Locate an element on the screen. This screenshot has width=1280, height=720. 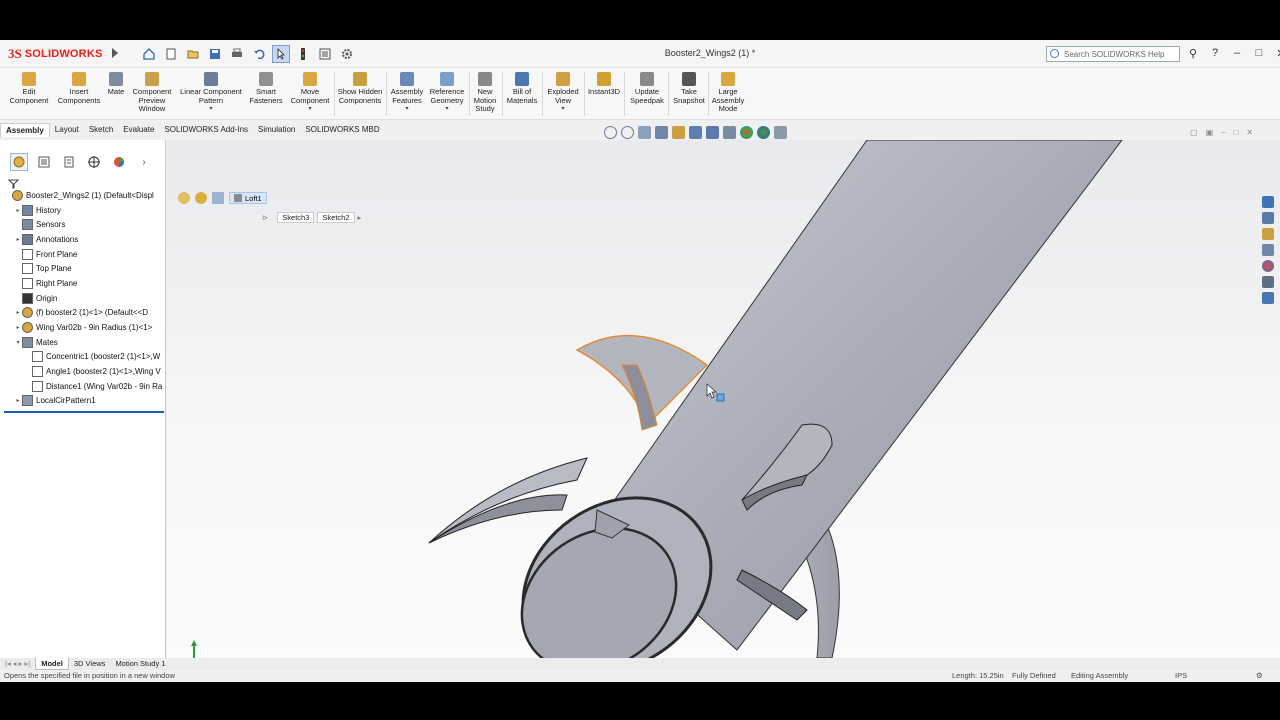
tree-item: ▸ (f) booster2 (1)<1> (Default<<D is located at coordinates (83, 313).